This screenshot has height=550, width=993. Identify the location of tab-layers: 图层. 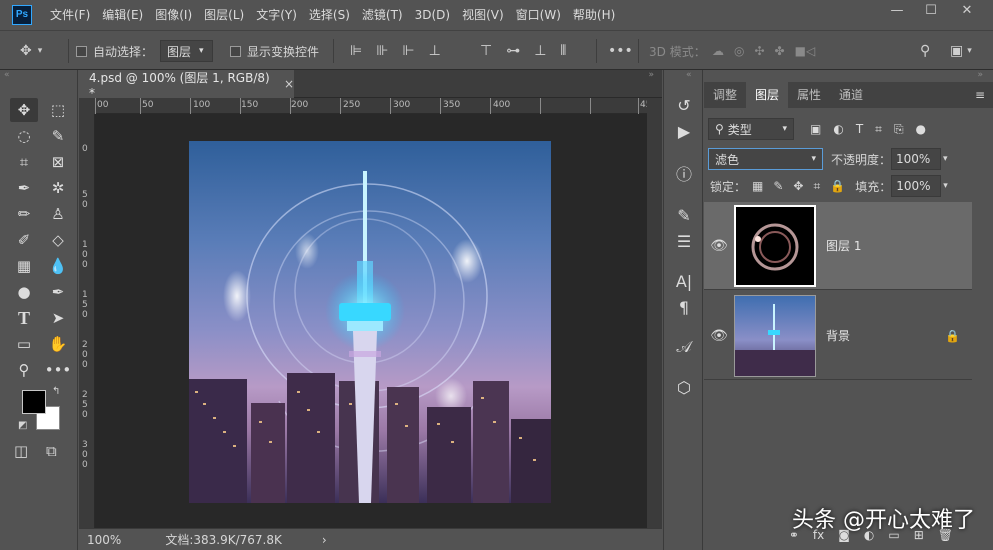
(767, 95).